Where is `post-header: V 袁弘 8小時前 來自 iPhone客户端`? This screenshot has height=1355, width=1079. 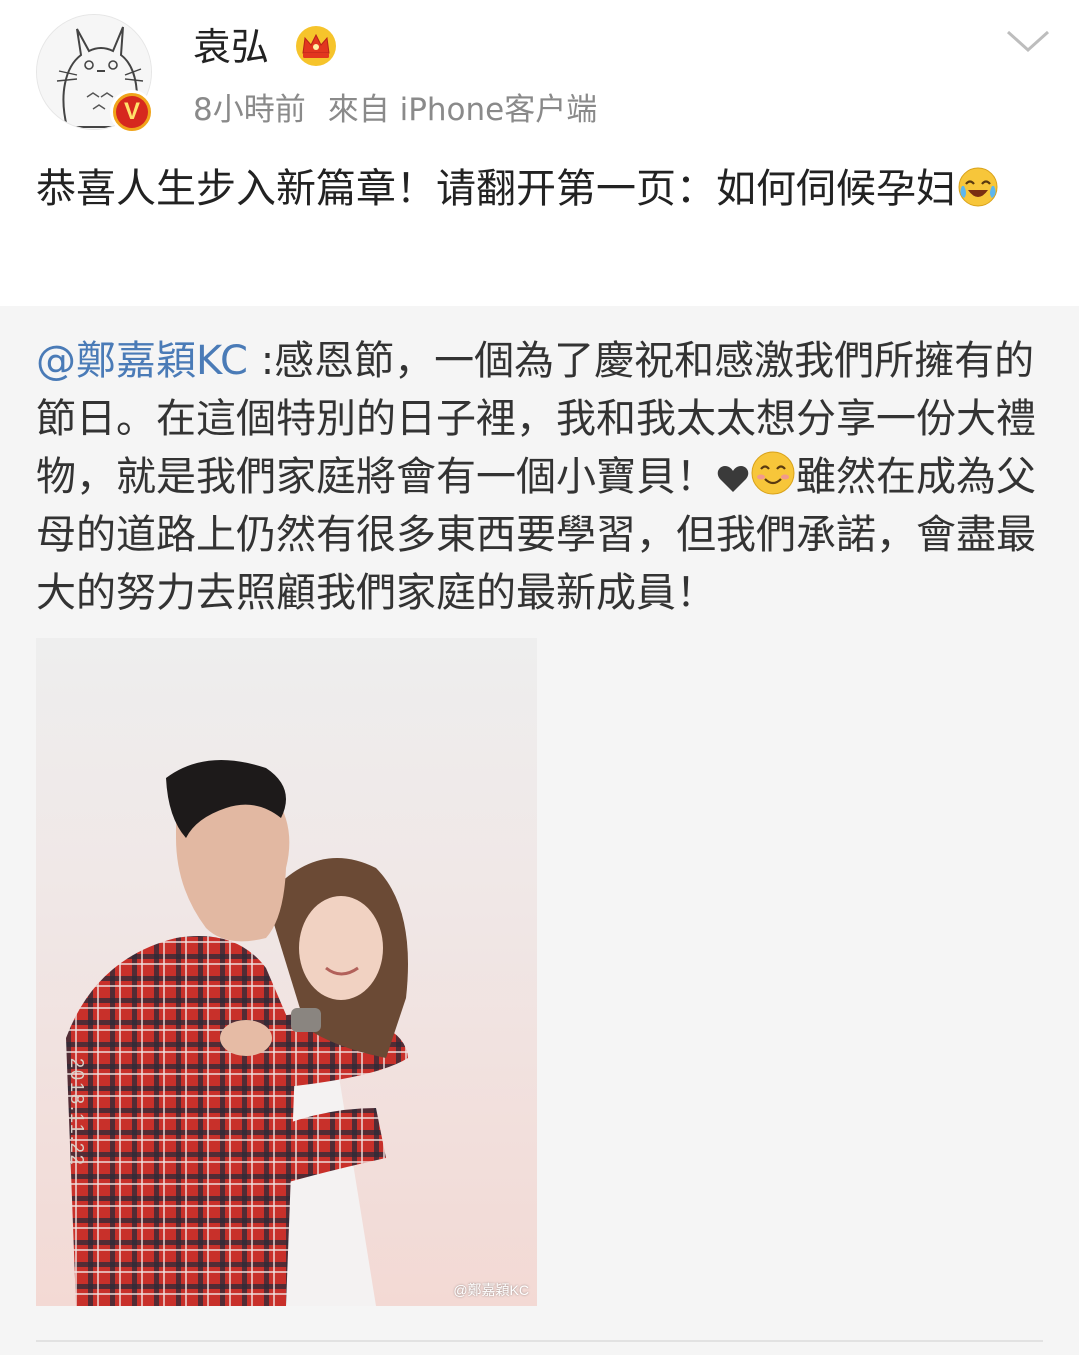
post-header: V 袁弘 8小時前 來自 iPhone客户端 is located at coordinates (539, 75).